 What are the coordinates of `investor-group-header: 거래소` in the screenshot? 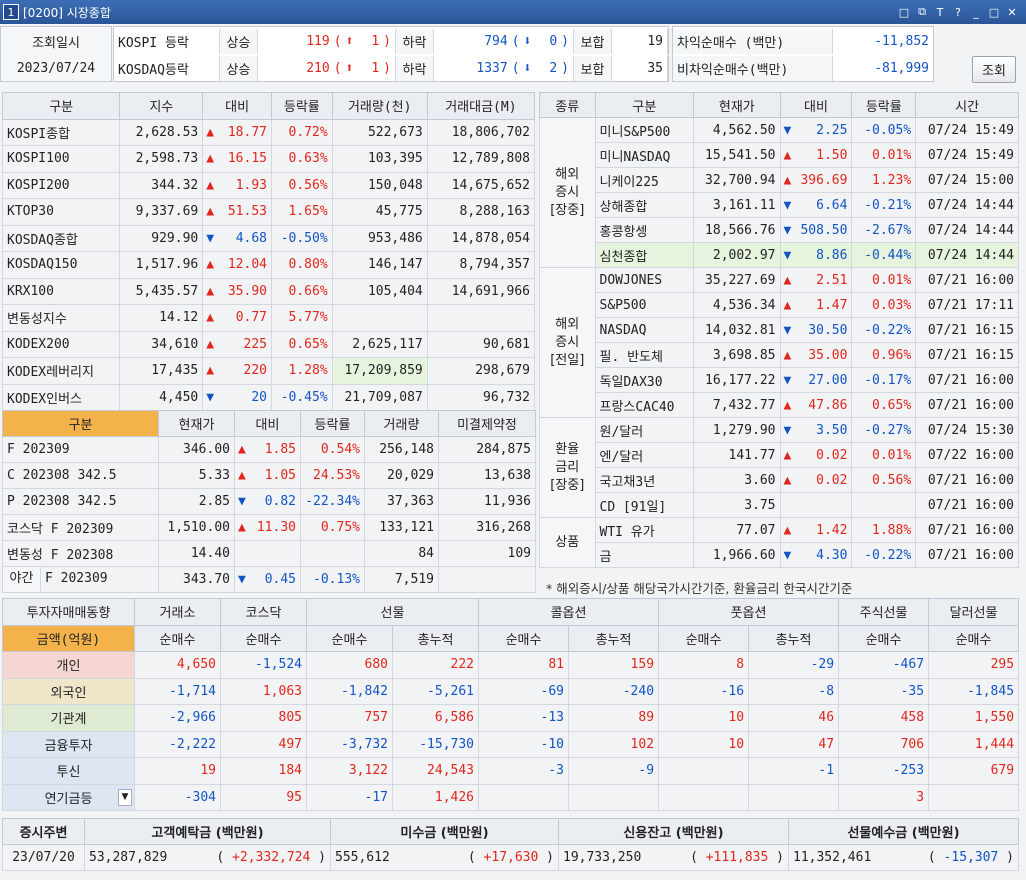 It's located at (177, 612).